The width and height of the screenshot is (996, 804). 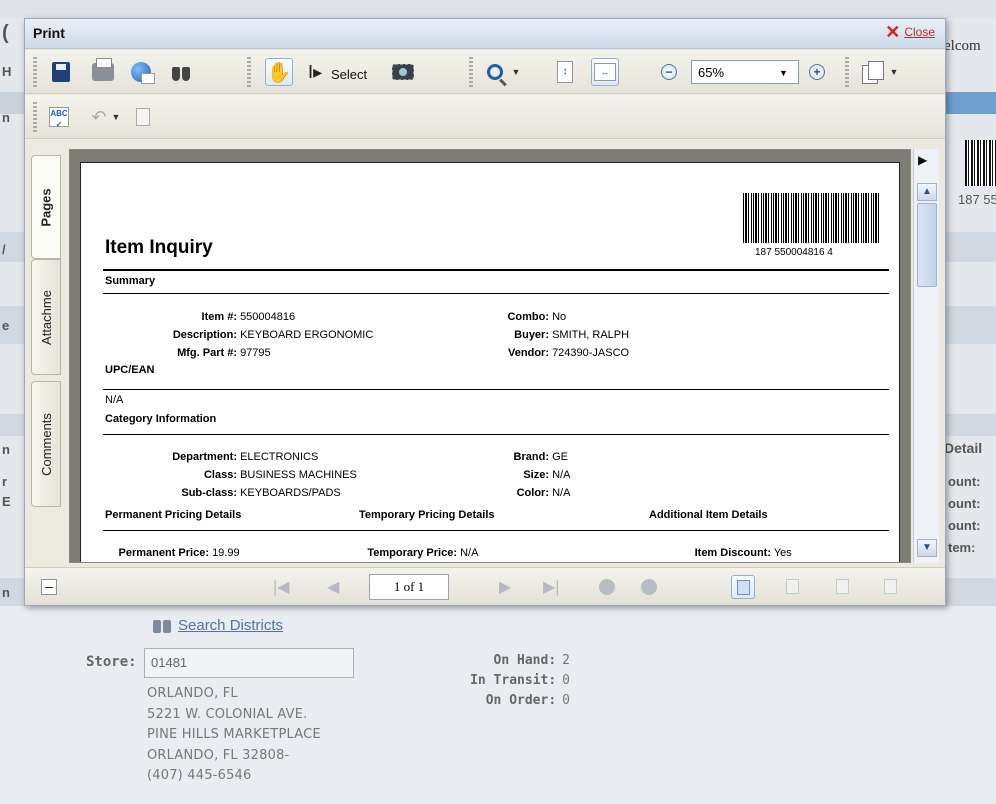 I want to click on zoom-in-button: +, so click(x=817, y=72).